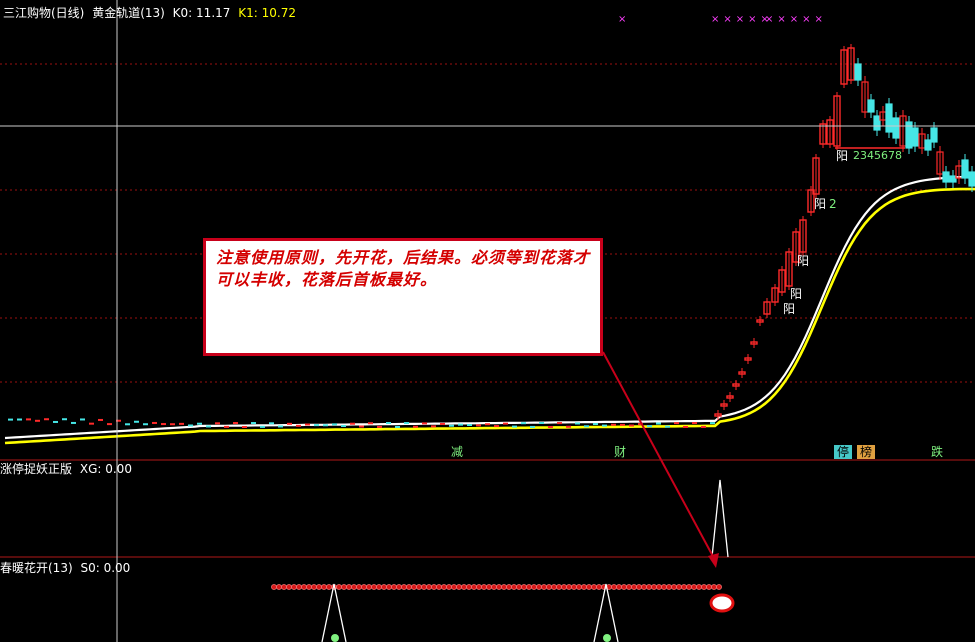 The width and height of the screenshot is (975, 642). Describe the element at coordinates (403, 268) in the screenshot. I see `annotation-text: 注意使用原则，先开花，后结果。必须等到花落才可以丰收，花落后首板最好。` at that location.